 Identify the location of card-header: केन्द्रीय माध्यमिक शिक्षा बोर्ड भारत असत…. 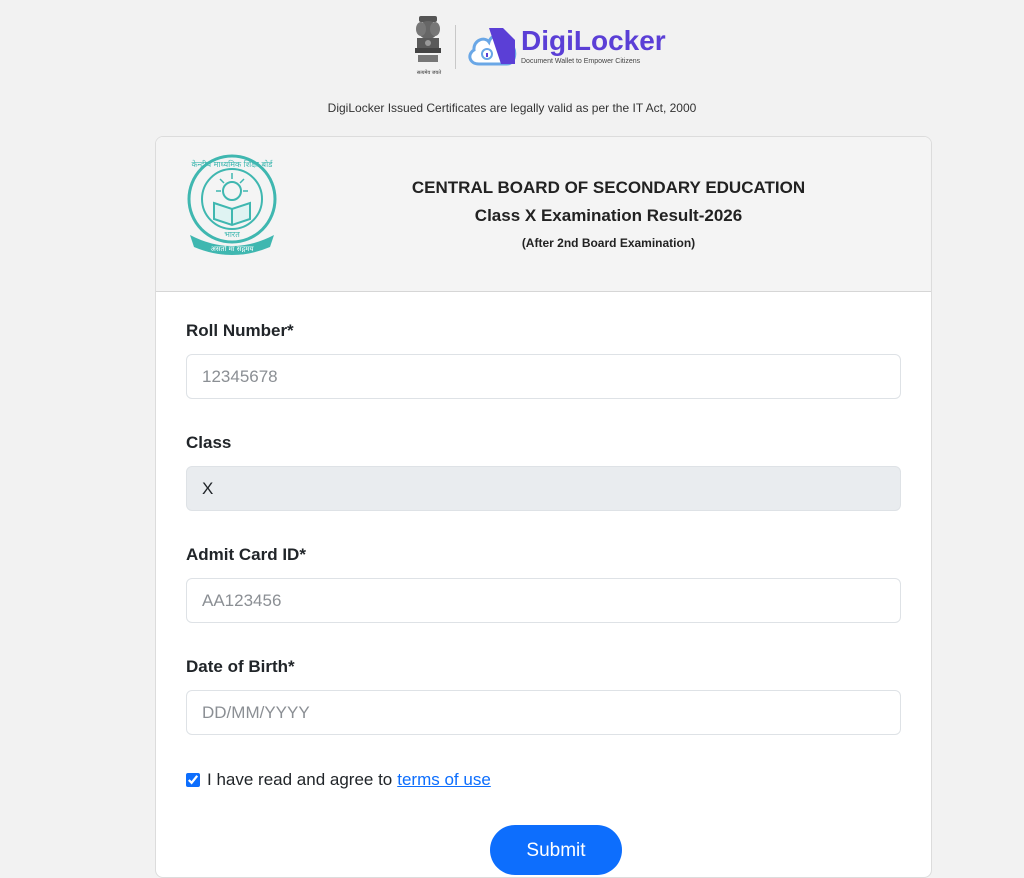
(543, 214).